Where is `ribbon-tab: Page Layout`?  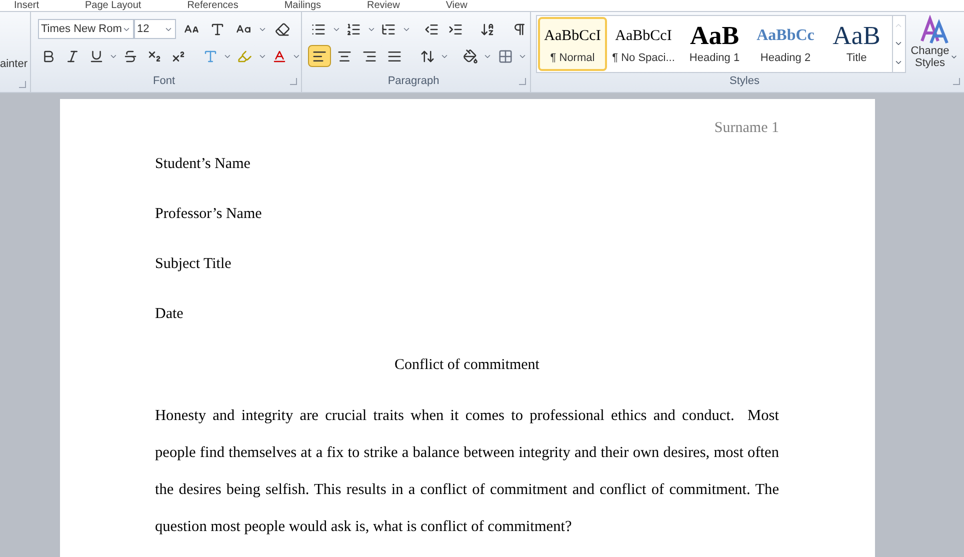 ribbon-tab: Page Layout is located at coordinates (113, 5).